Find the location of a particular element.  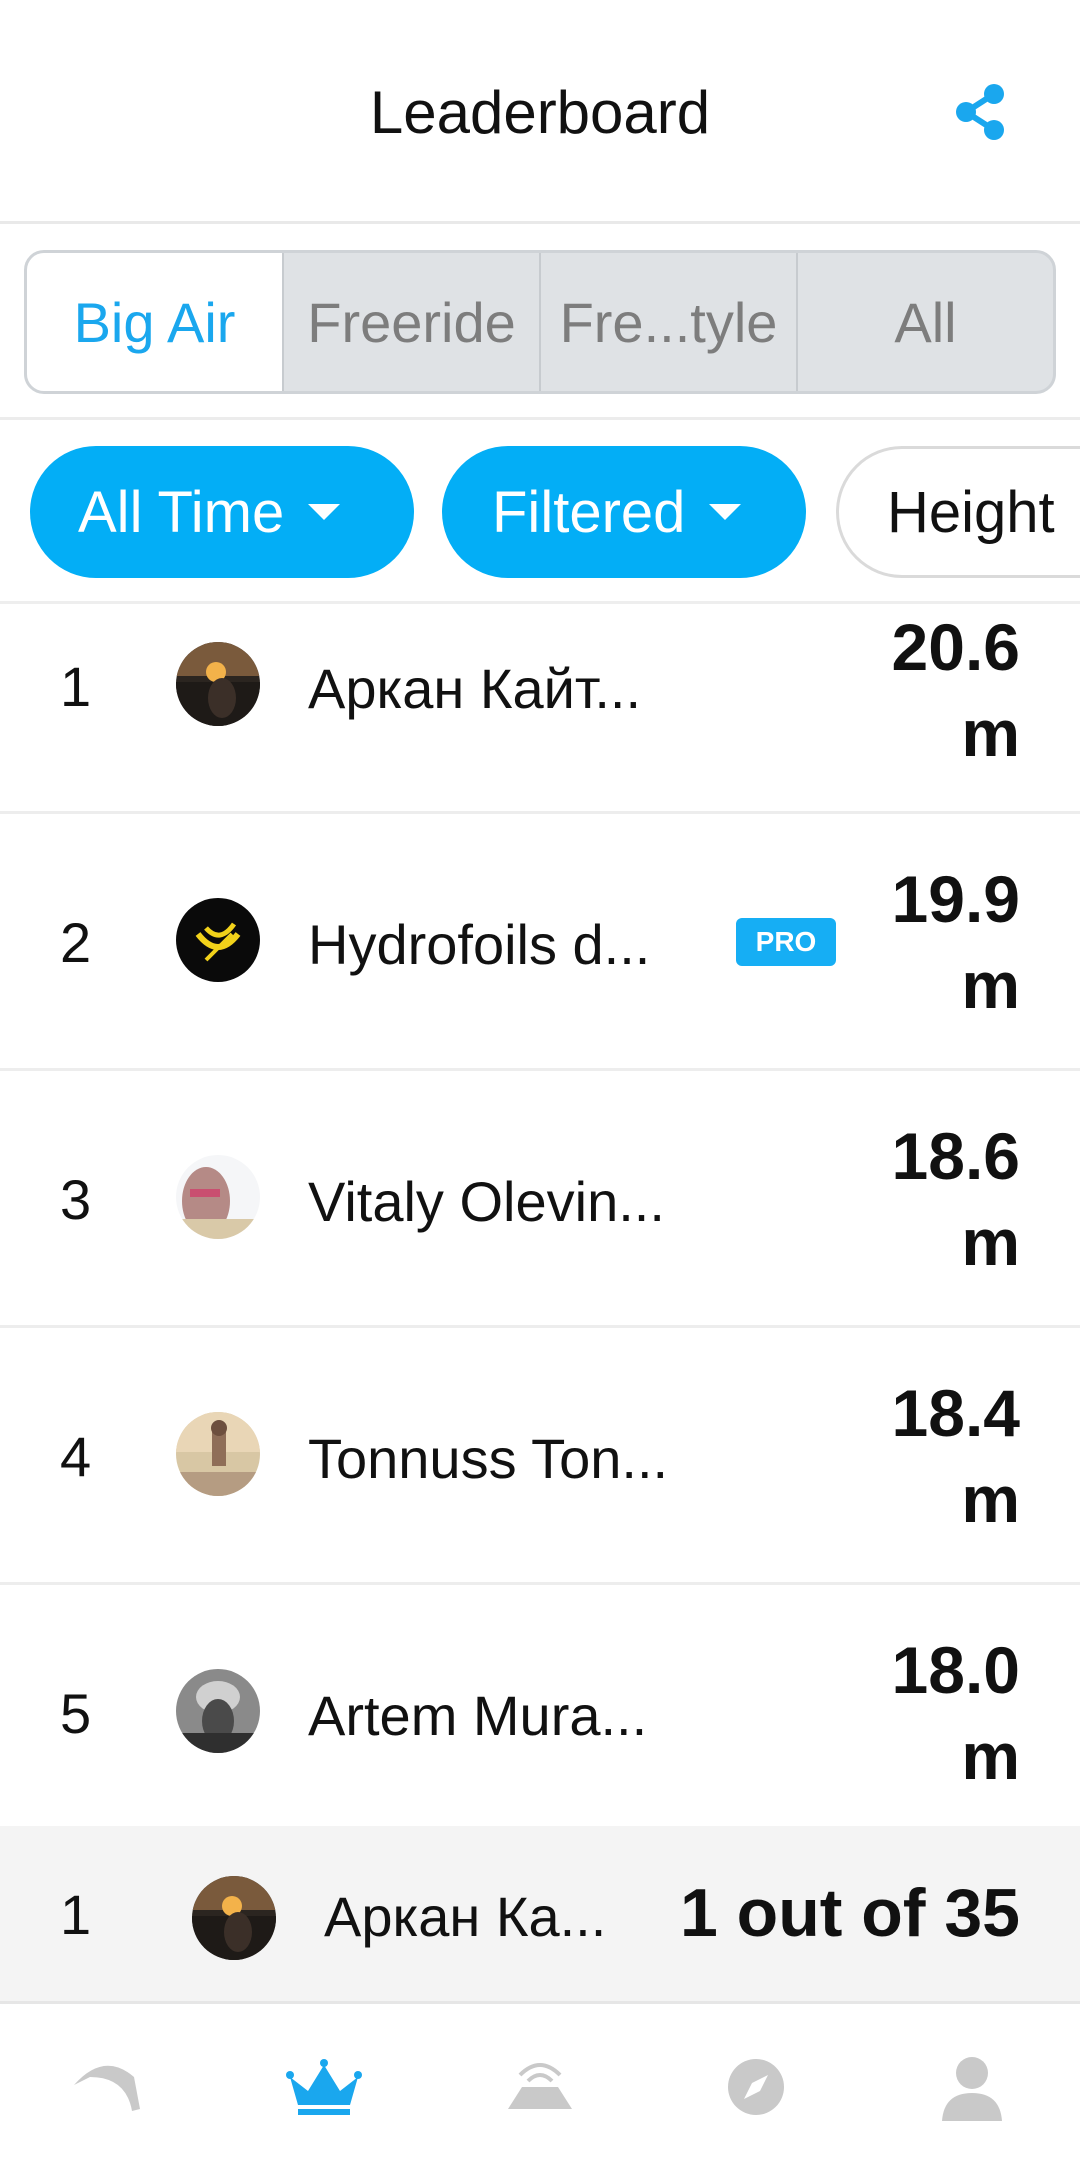

nav-explore is located at coordinates (756, 2087).